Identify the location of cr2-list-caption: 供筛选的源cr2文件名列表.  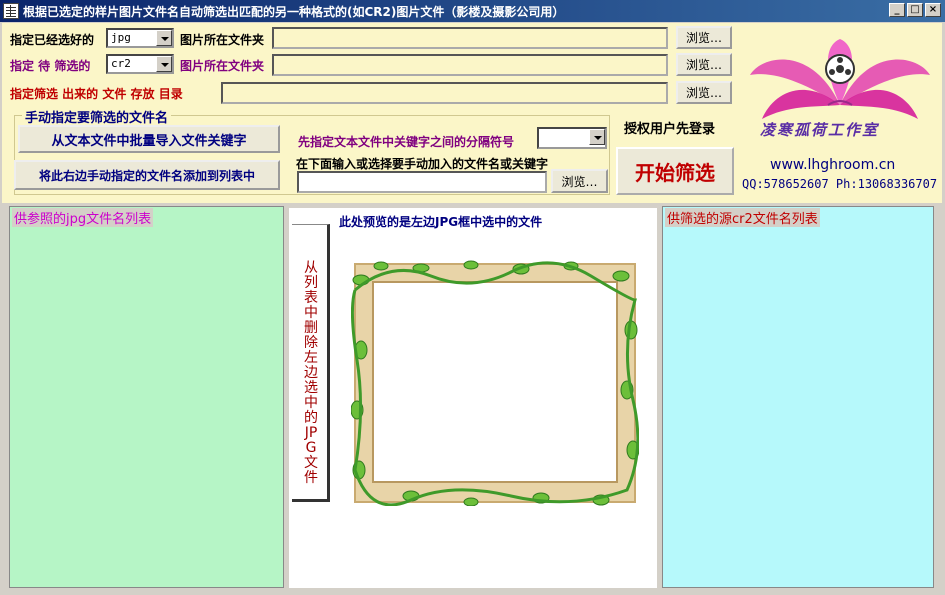
(742, 217).